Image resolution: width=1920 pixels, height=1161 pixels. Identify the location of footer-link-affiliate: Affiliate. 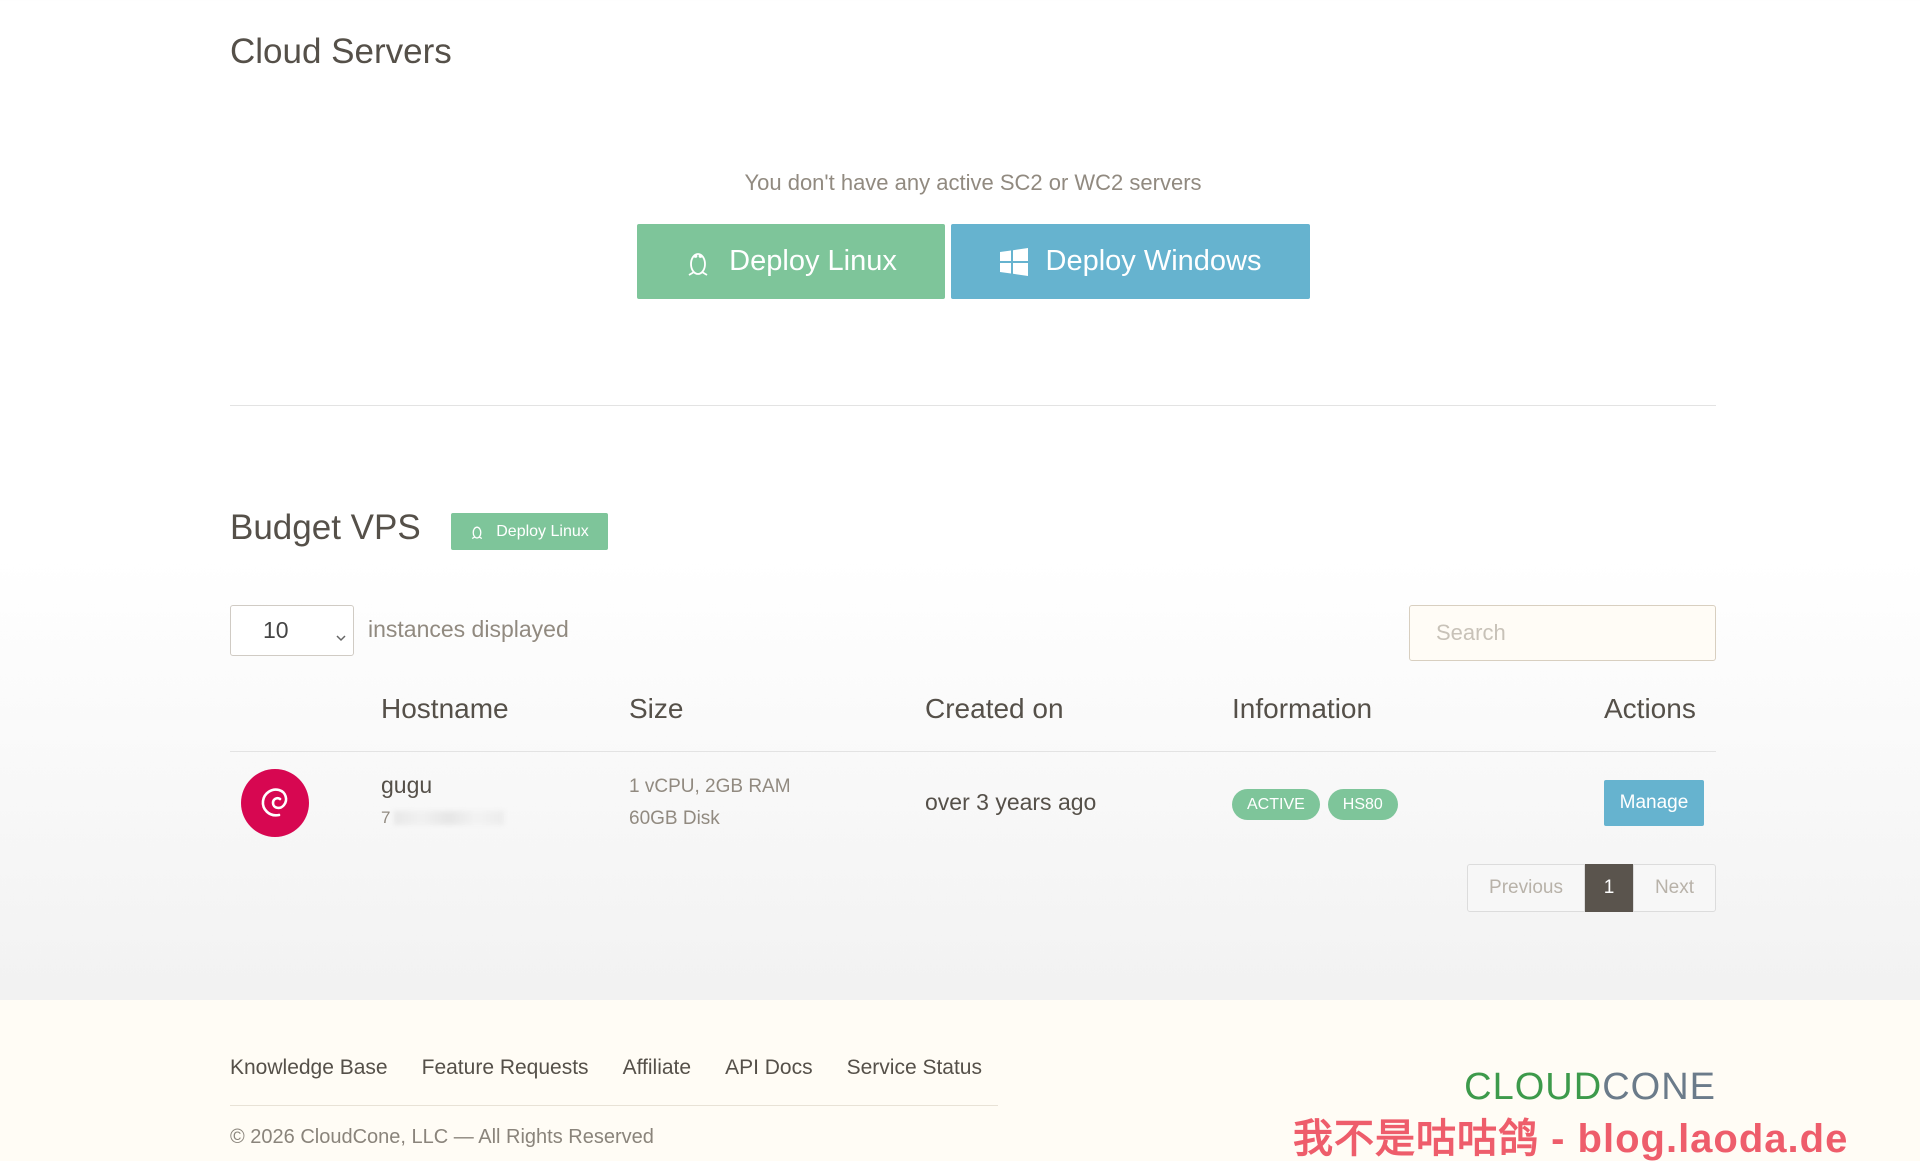
(657, 1068).